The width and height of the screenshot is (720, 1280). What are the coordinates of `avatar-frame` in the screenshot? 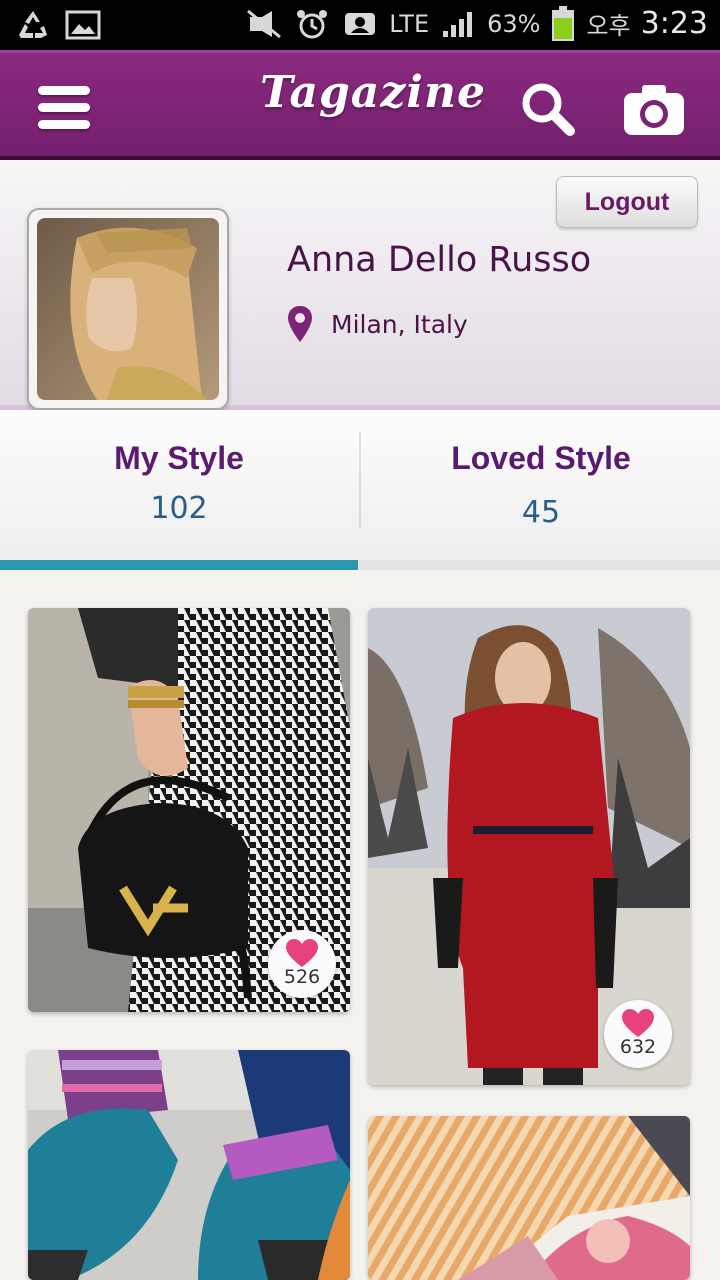 It's located at (128, 309).